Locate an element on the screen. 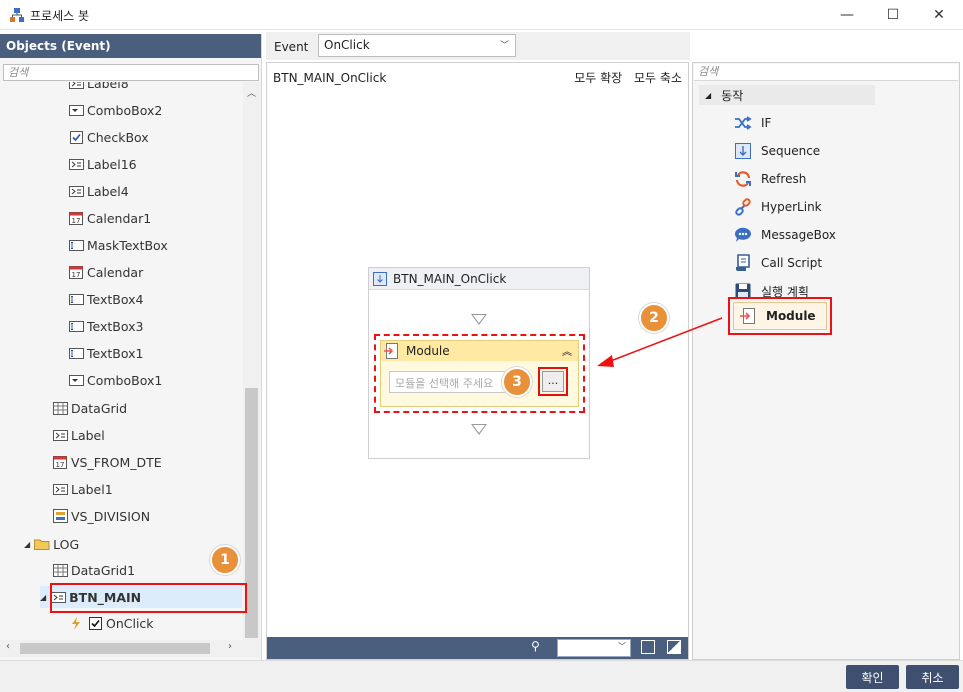 The width and height of the screenshot is (963, 692). minimize-button: — is located at coordinates (847, 15).